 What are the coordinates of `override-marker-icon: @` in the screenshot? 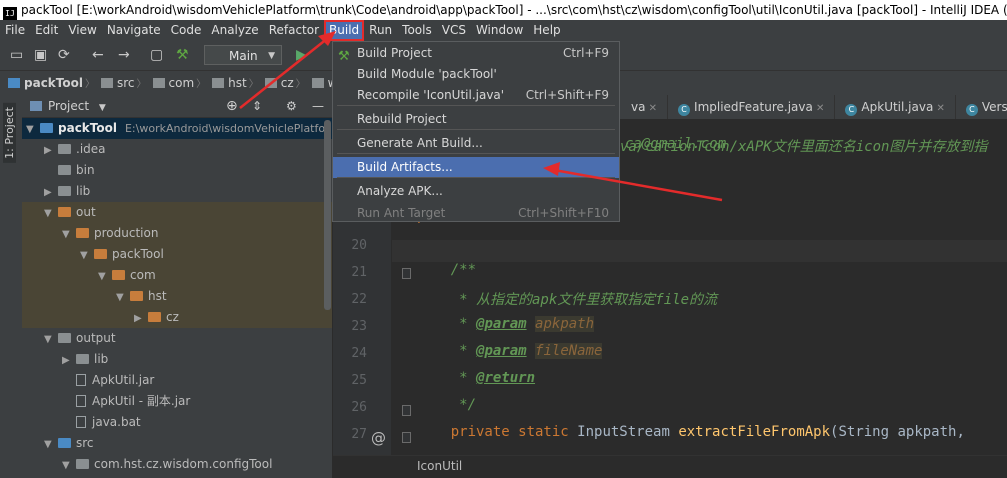 It's located at (378, 438).